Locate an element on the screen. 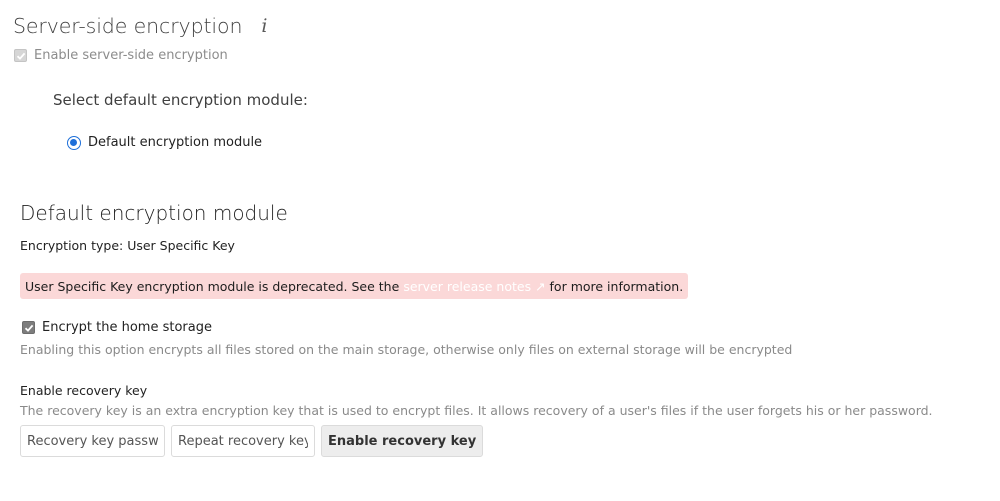 Image resolution: width=1000 pixels, height=501 pixels. module-section-title: Default encryption module is located at coordinates (154, 213).